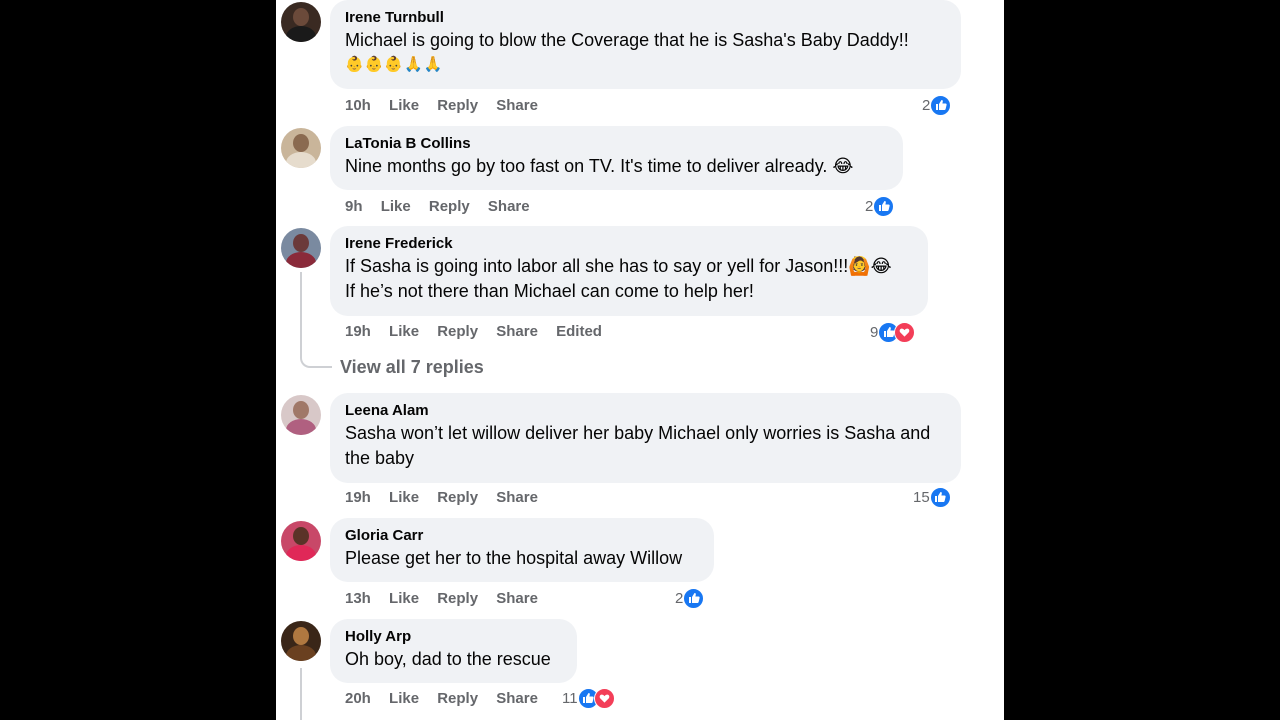 The width and height of the screenshot is (1280, 720). What do you see at coordinates (645, 411) in the screenshot?
I see `commenter-name: Leena Alam` at bounding box center [645, 411].